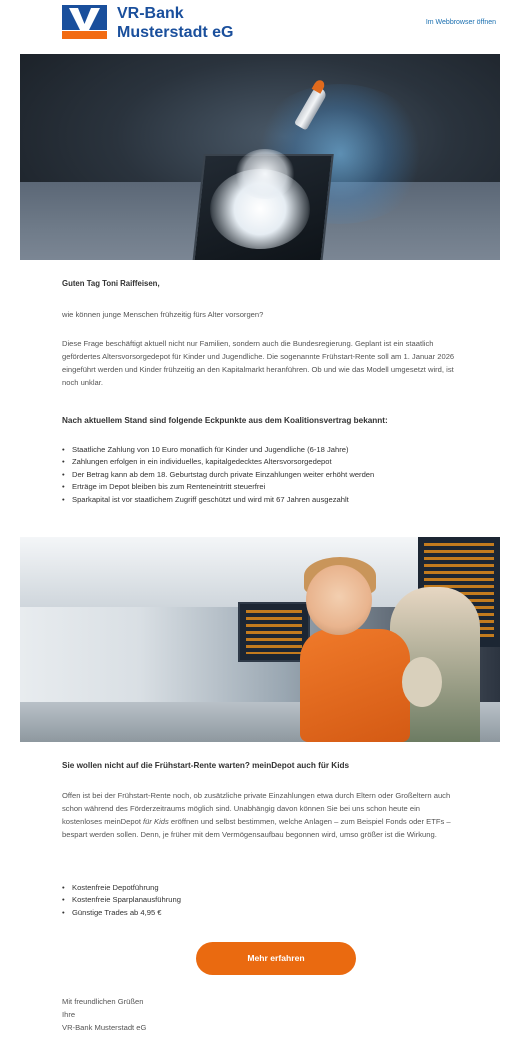 The width and height of the screenshot is (520, 1042). Describe the element at coordinates (69, 1014) in the screenshot. I see `closing-line: Ihre` at that location.